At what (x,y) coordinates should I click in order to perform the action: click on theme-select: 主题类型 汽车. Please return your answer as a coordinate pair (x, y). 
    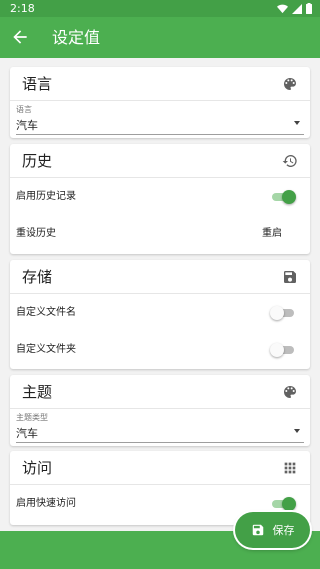
    Looking at the image, I should click on (160, 427).